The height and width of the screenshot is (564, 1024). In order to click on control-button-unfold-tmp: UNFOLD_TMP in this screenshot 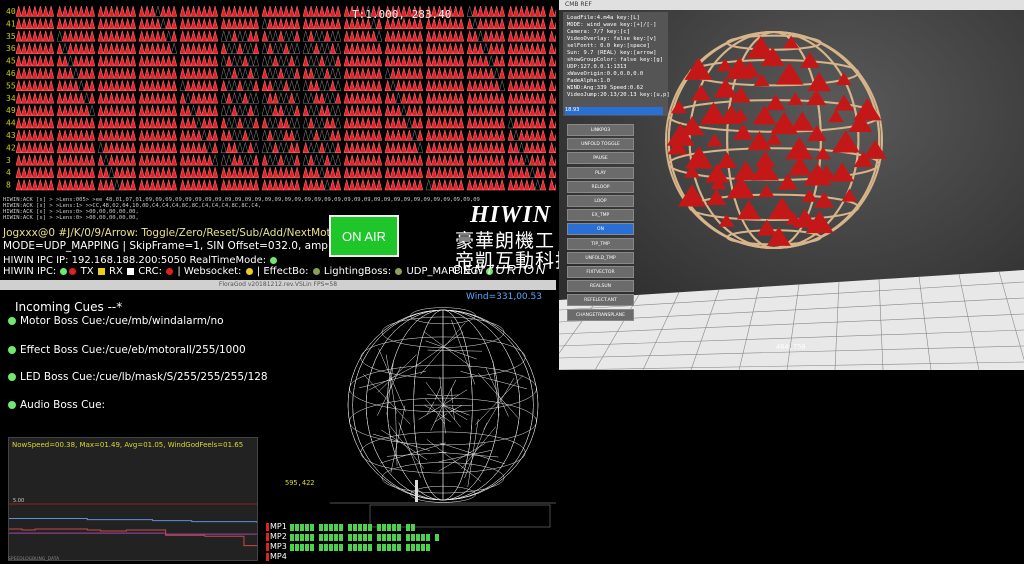, I will do `click(600, 257)`.